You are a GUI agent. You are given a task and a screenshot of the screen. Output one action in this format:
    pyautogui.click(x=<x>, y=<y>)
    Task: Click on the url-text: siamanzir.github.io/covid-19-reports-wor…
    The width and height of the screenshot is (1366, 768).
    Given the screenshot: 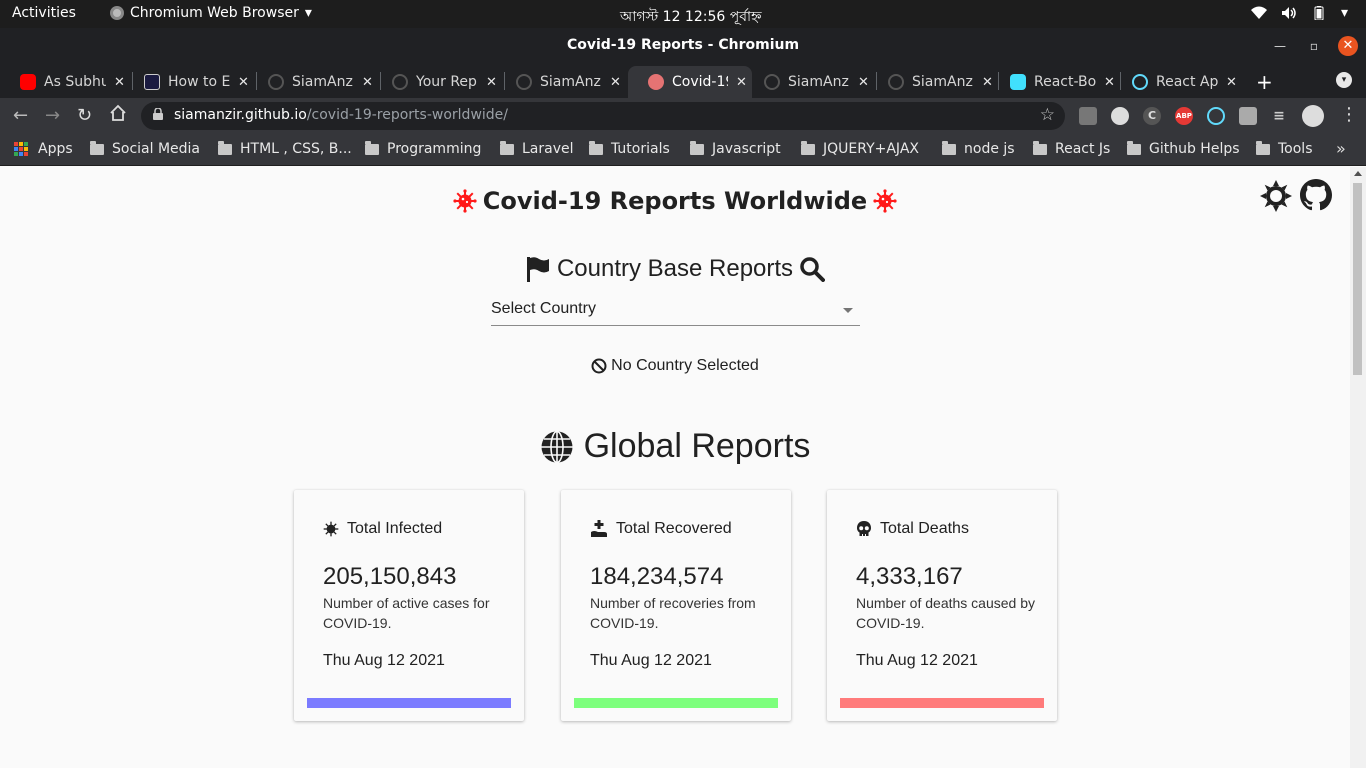 What is the action you would take?
    pyautogui.click(x=341, y=115)
    